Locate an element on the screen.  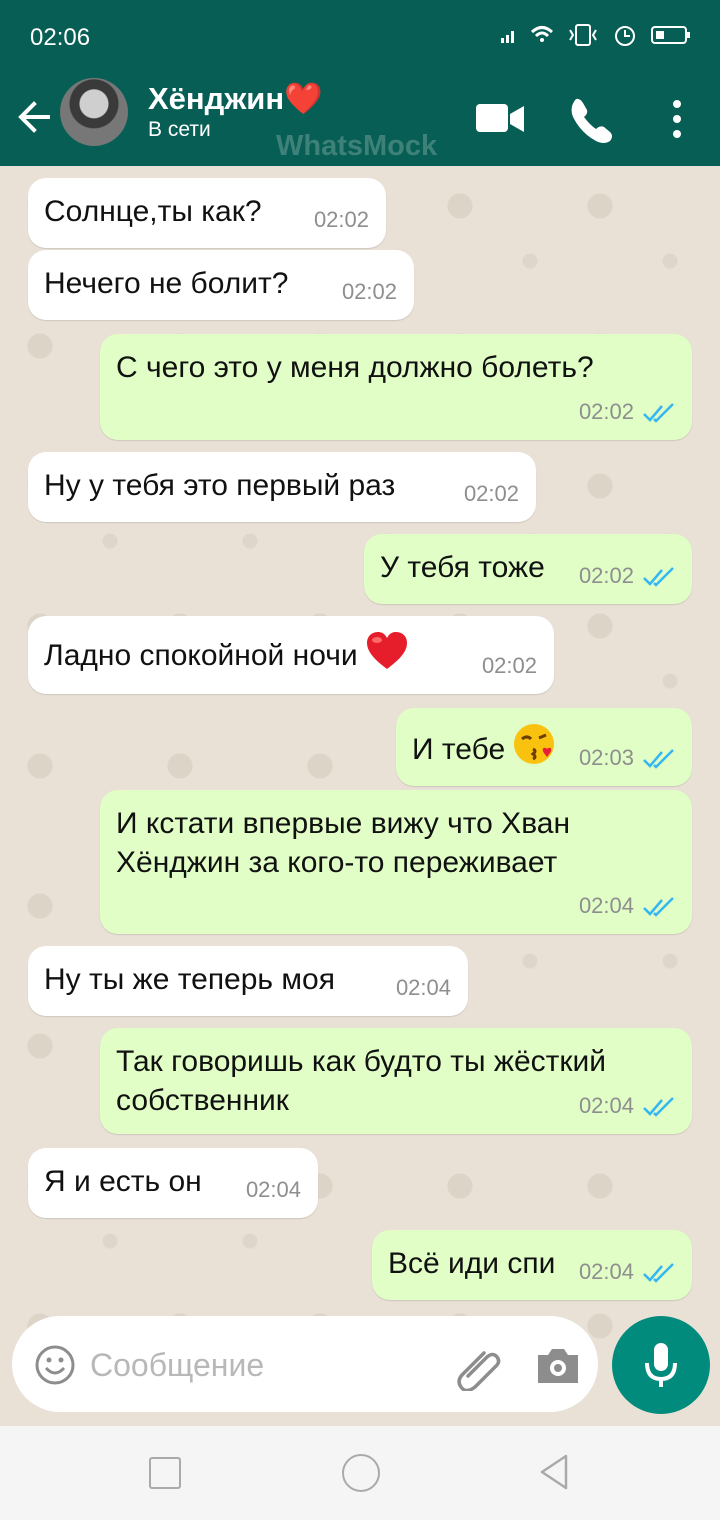
video-call-icon is located at coordinates (501, 119).